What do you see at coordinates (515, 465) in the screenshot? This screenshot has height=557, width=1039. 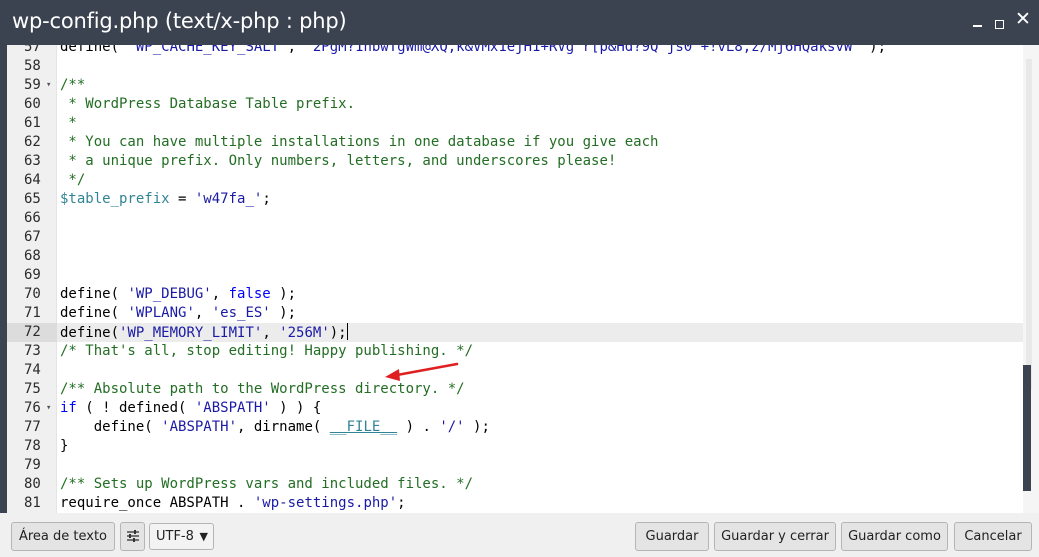 I see `code-line: 79` at bounding box center [515, 465].